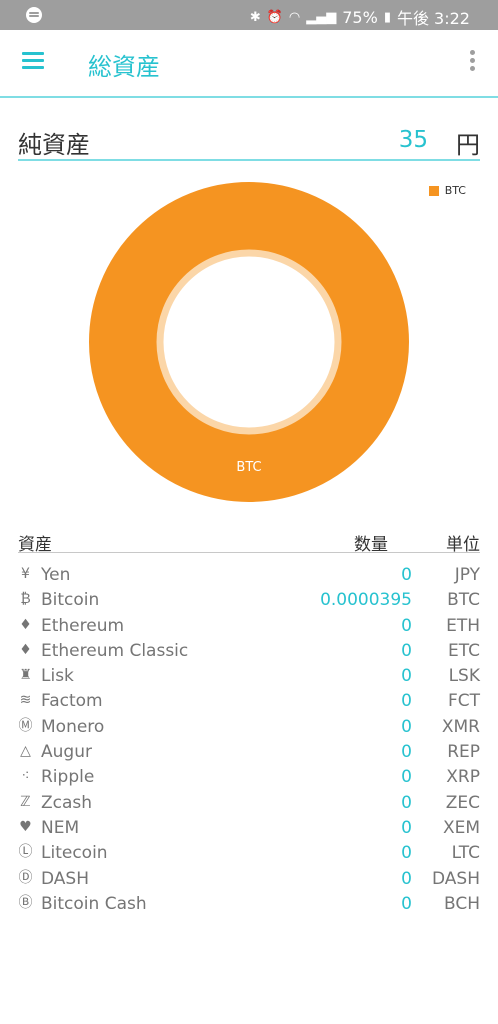 The image size is (498, 1024). What do you see at coordinates (73, 726) in the screenshot?
I see `asset-name: Monero` at bounding box center [73, 726].